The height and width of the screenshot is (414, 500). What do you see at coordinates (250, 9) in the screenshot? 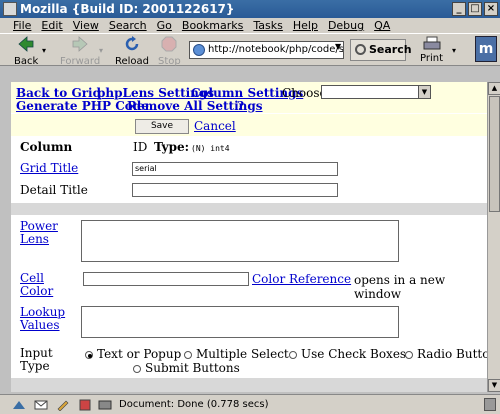
I see `title-bar: Mozilla {Build ID: 2001122617} _ □ ×` at bounding box center [250, 9].